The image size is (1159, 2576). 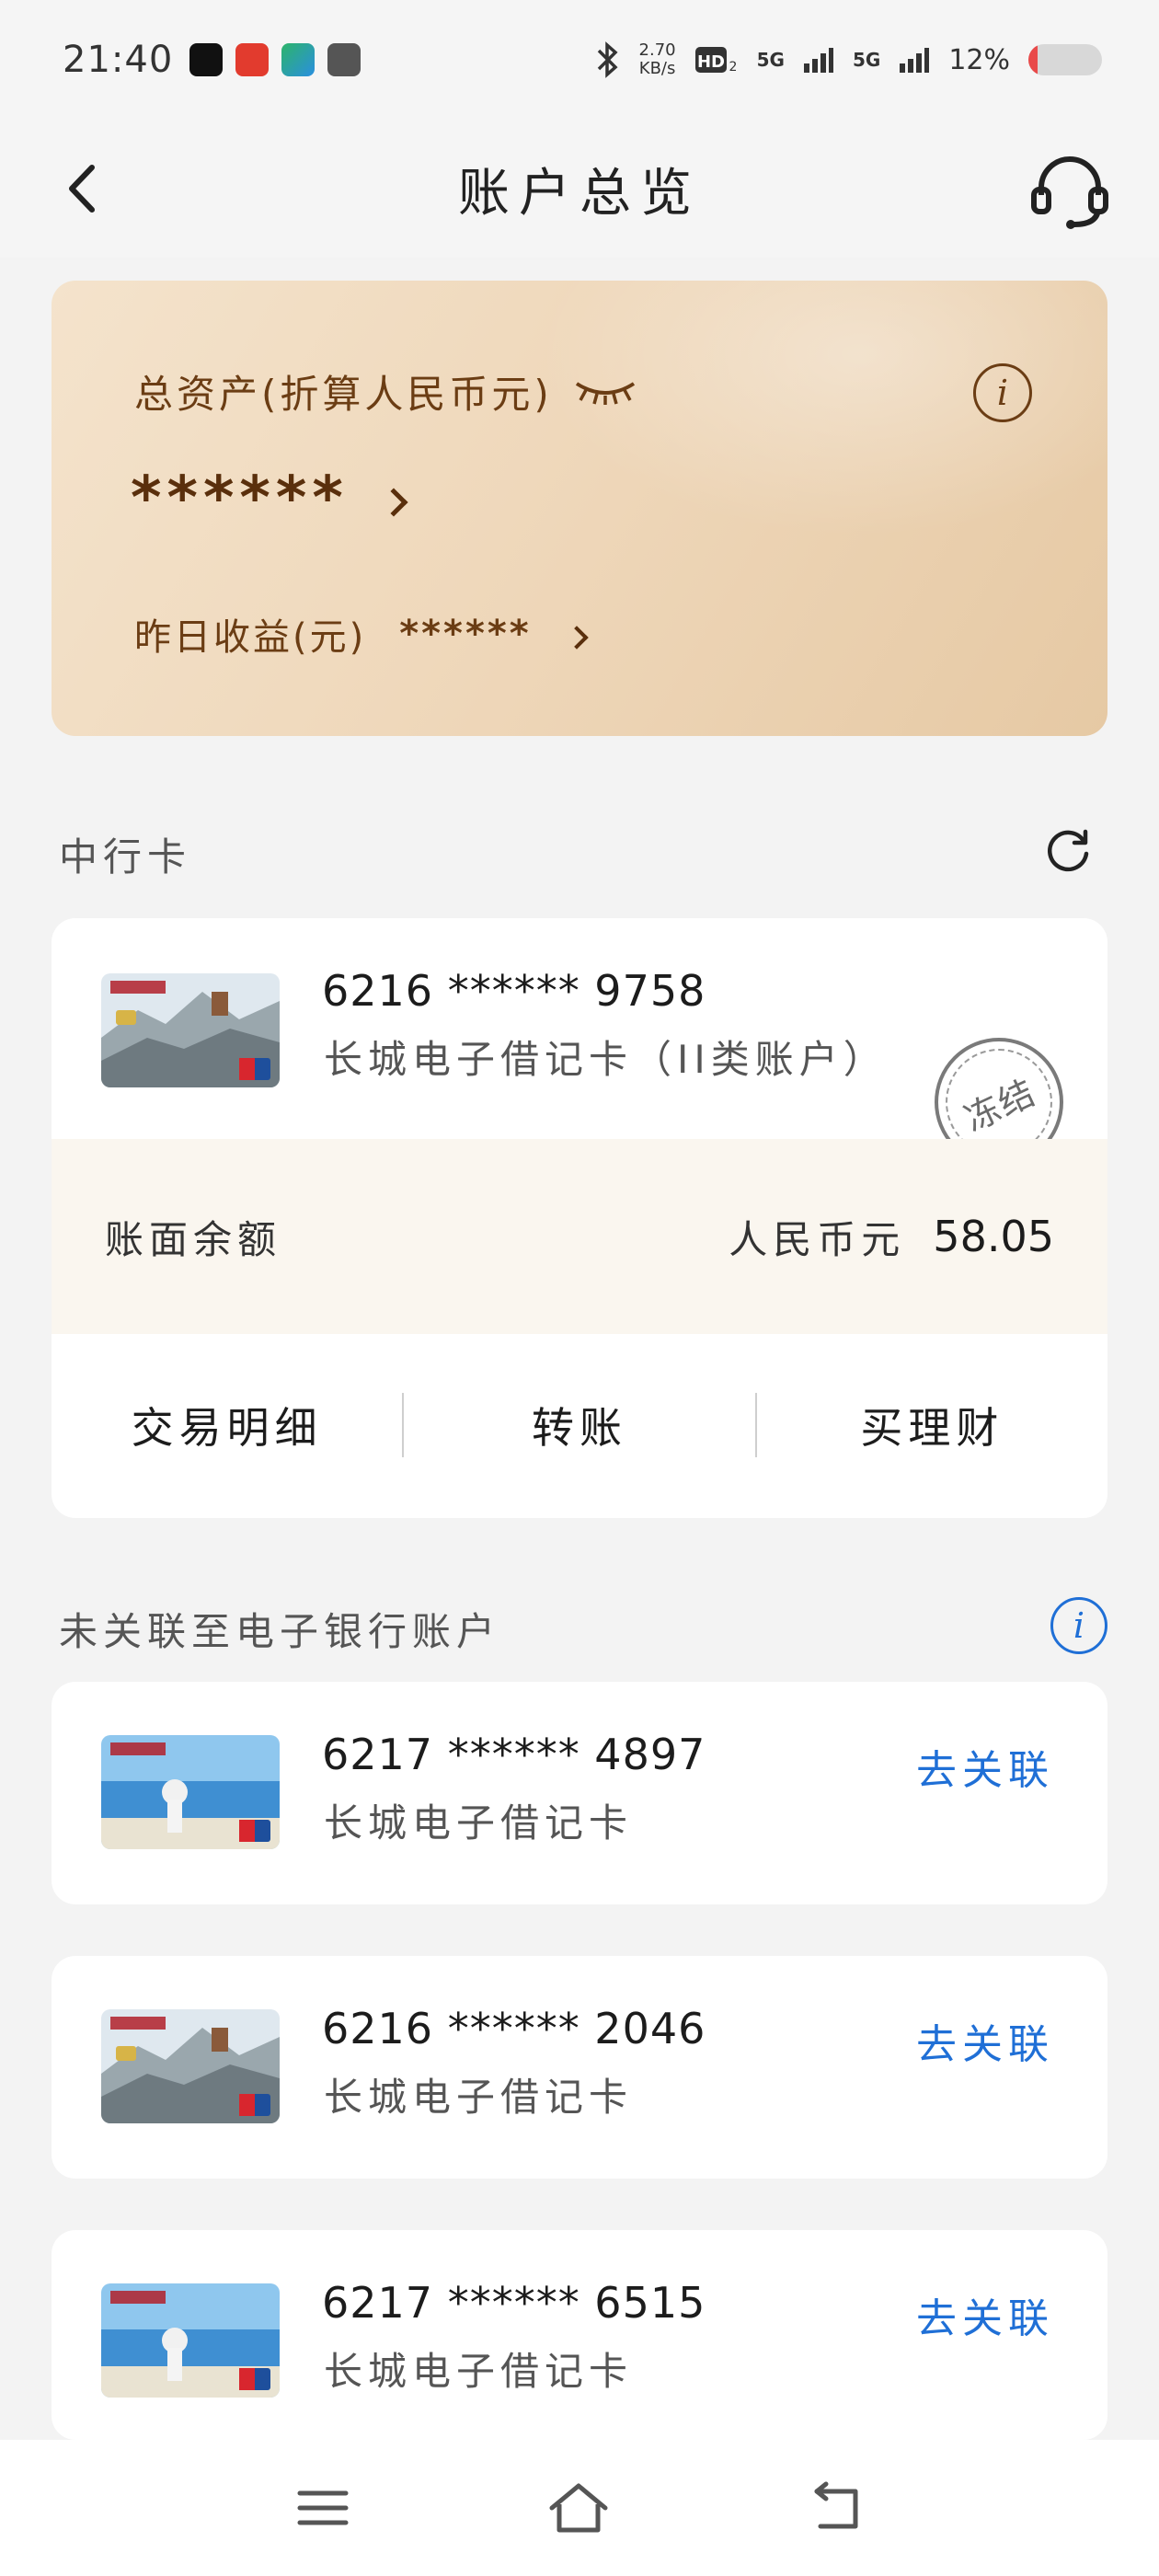 What do you see at coordinates (607, 59) in the screenshot?
I see `bluetooth-icon` at bounding box center [607, 59].